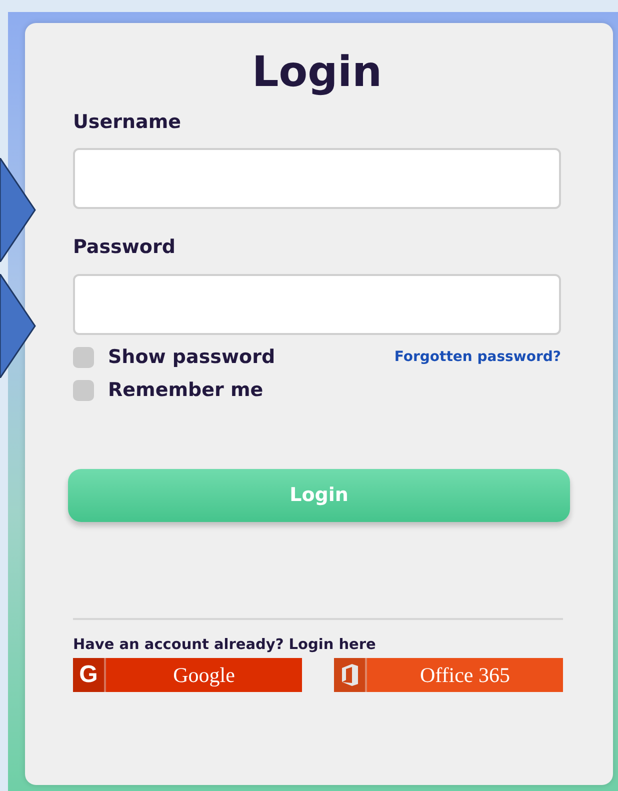 The height and width of the screenshot is (791, 618). I want to click on field-label: Username, so click(127, 122).